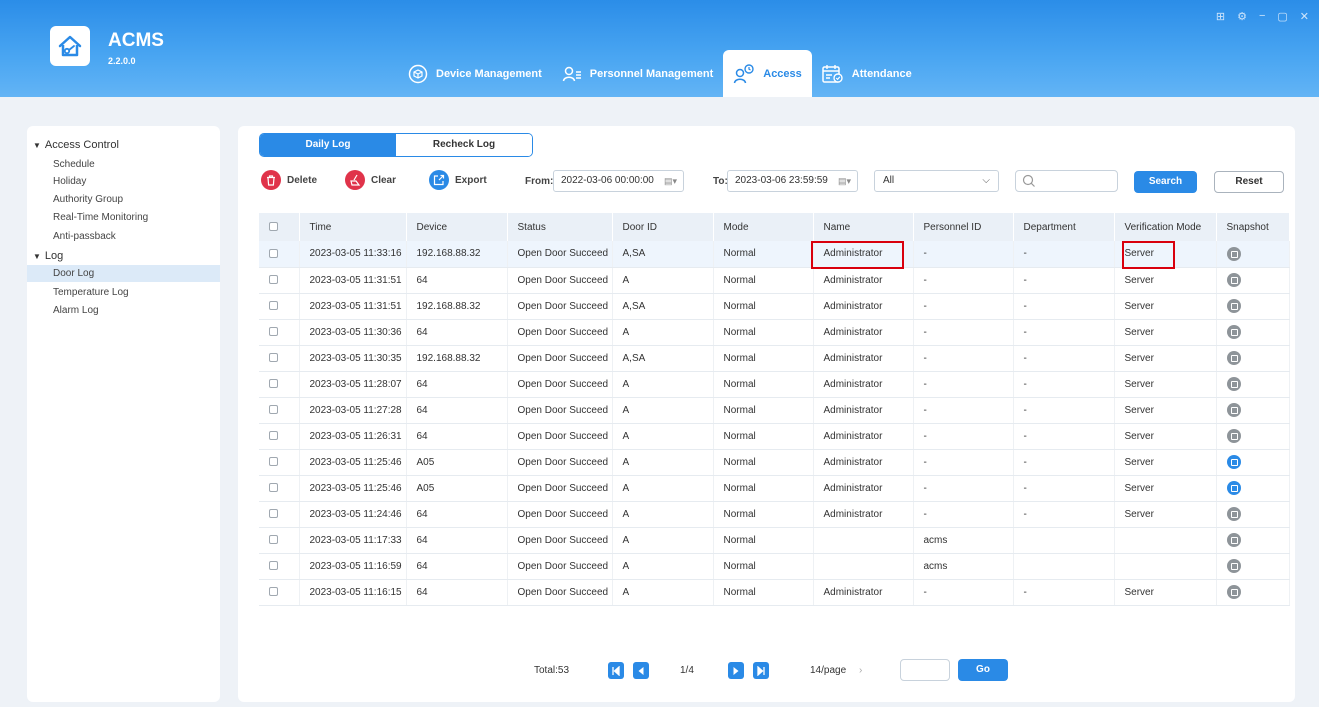 The height and width of the screenshot is (707, 1319). I want to click on header-select-all, so click(279, 227).